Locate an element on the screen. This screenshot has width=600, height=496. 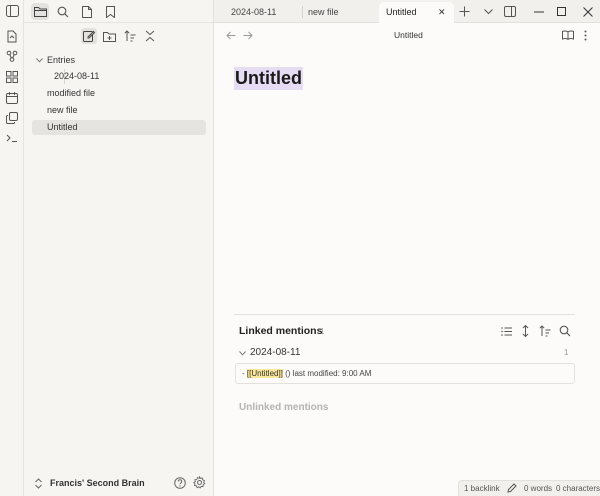
reading-view-icon is located at coordinates (568, 35).